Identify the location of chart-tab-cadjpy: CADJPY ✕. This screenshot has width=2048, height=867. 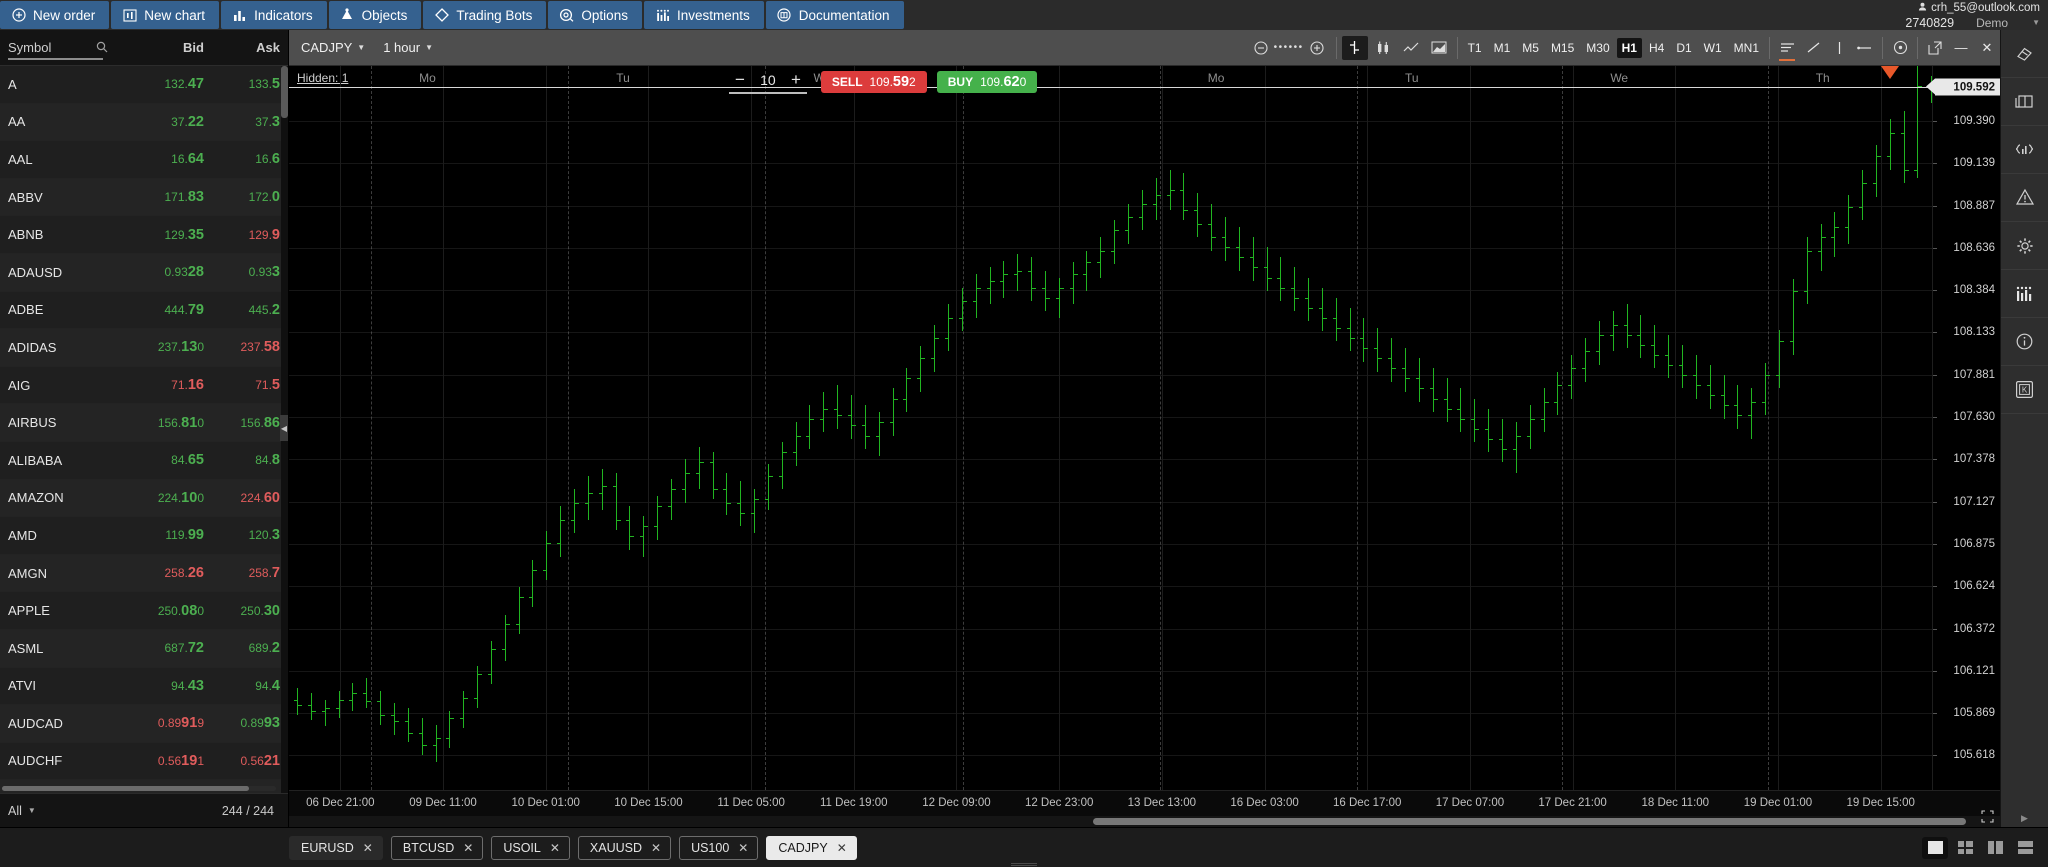
(811, 847).